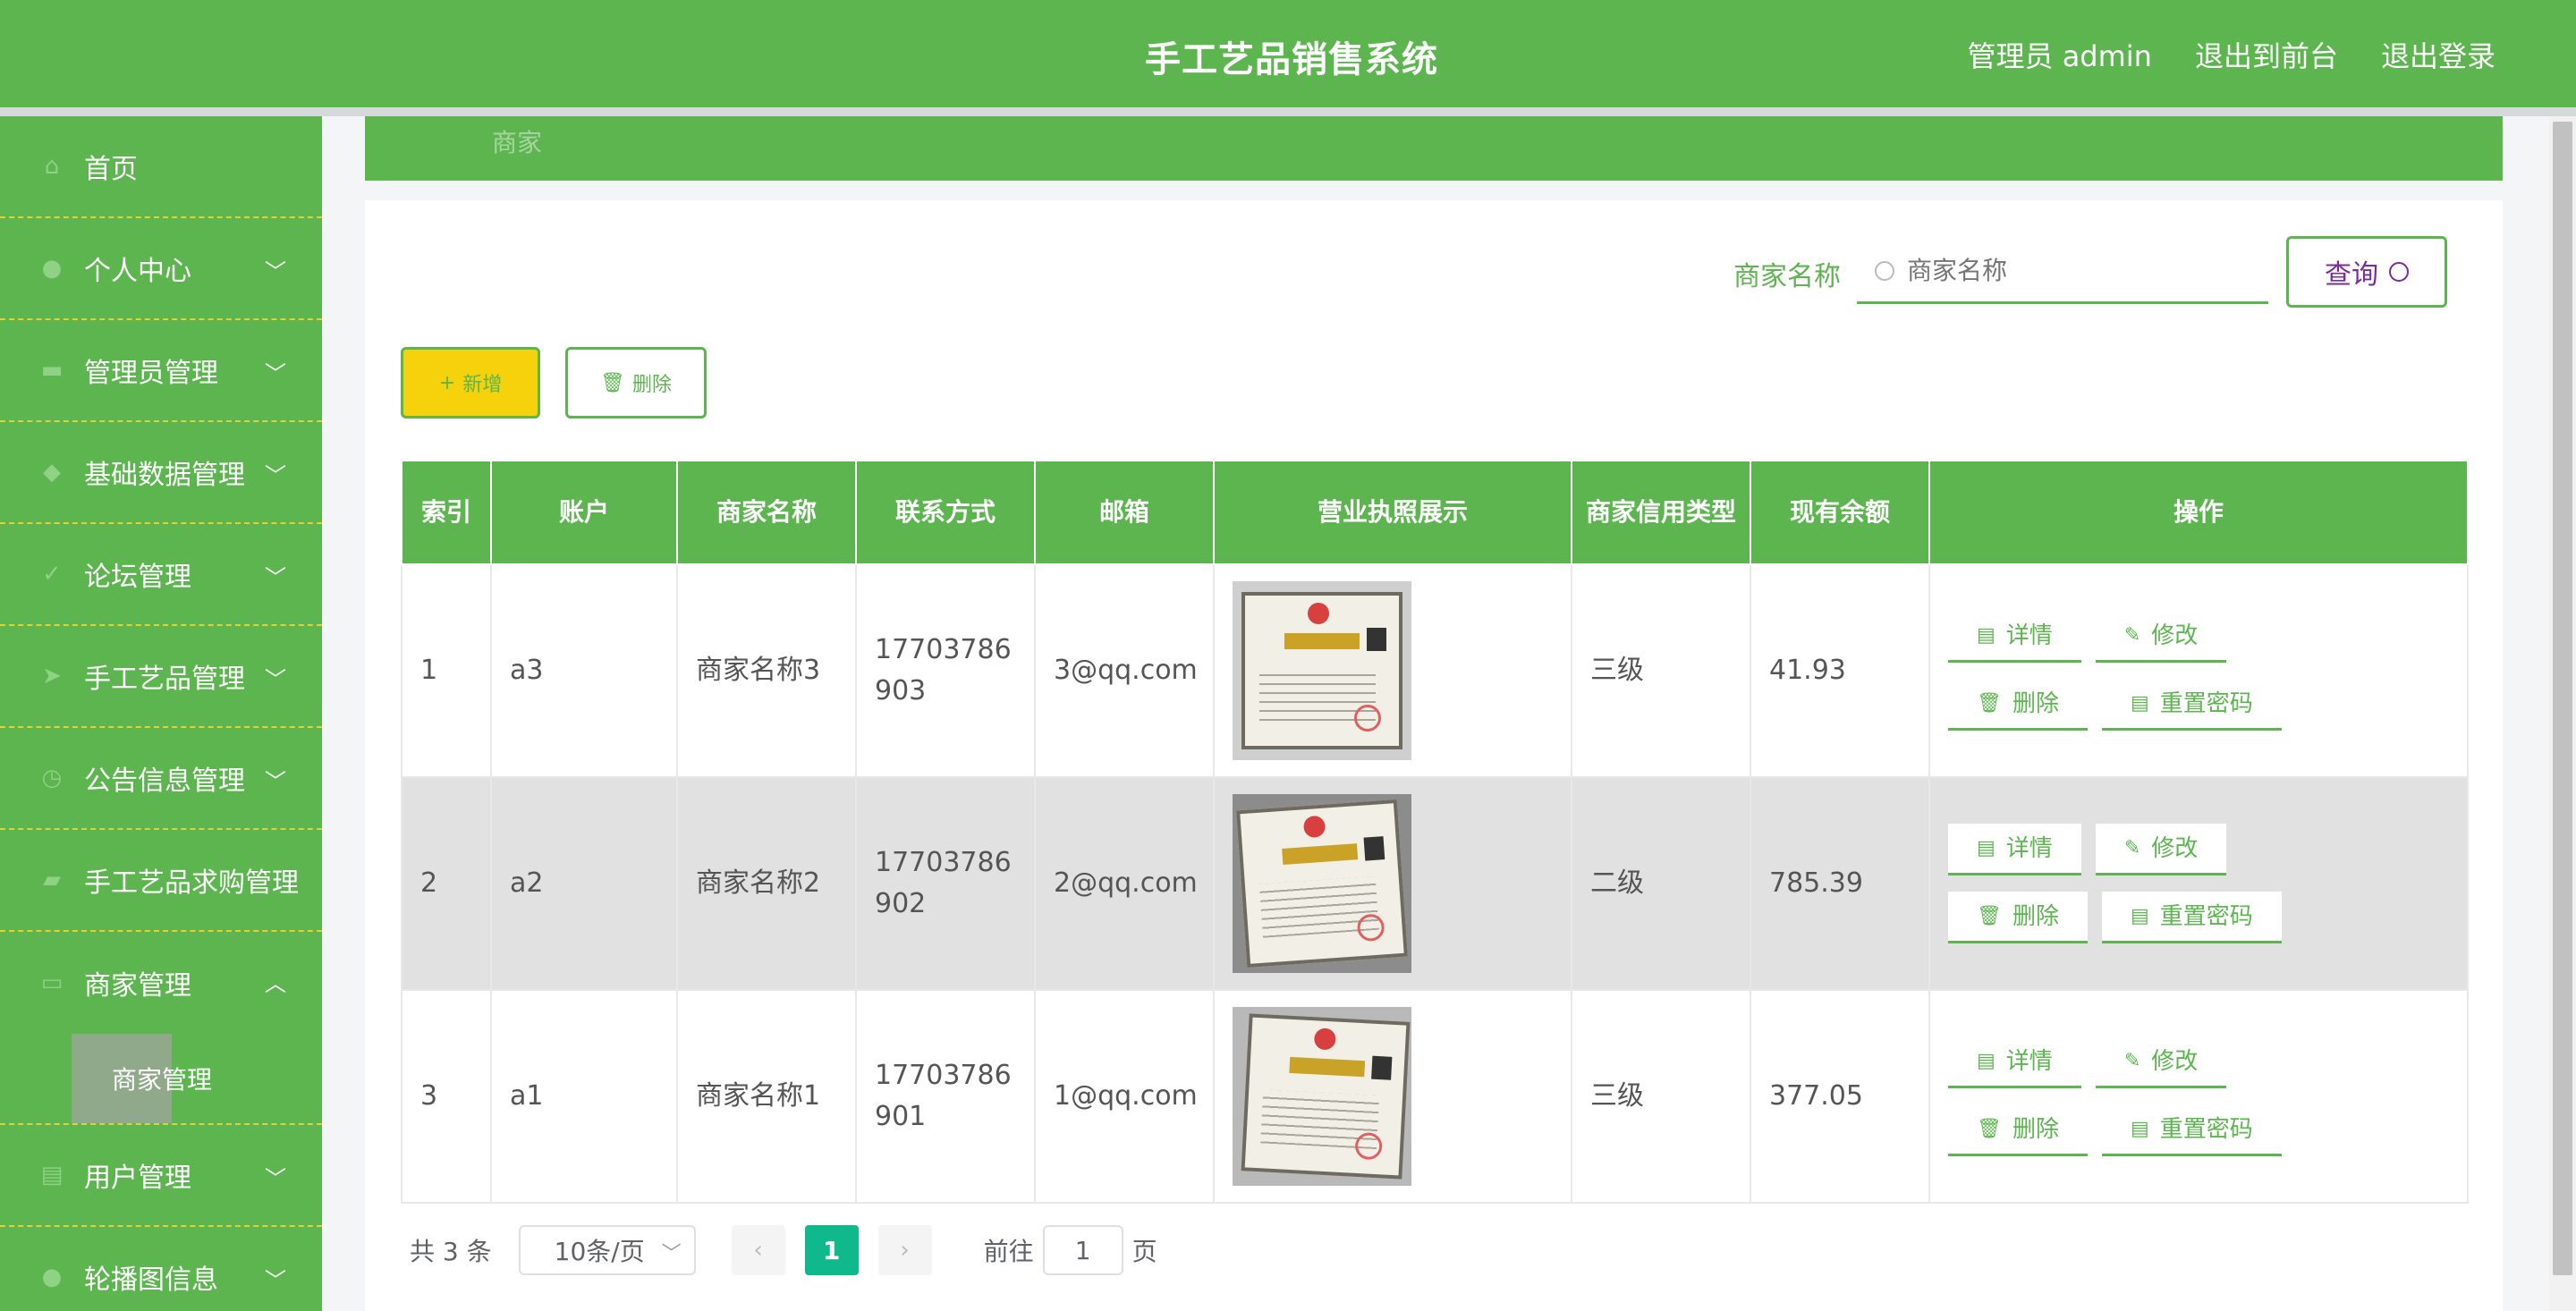 The width and height of the screenshot is (2576, 1311). Describe the element at coordinates (2438, 54) in the screenshot. I see `logout-link: 退出登录` at that location.